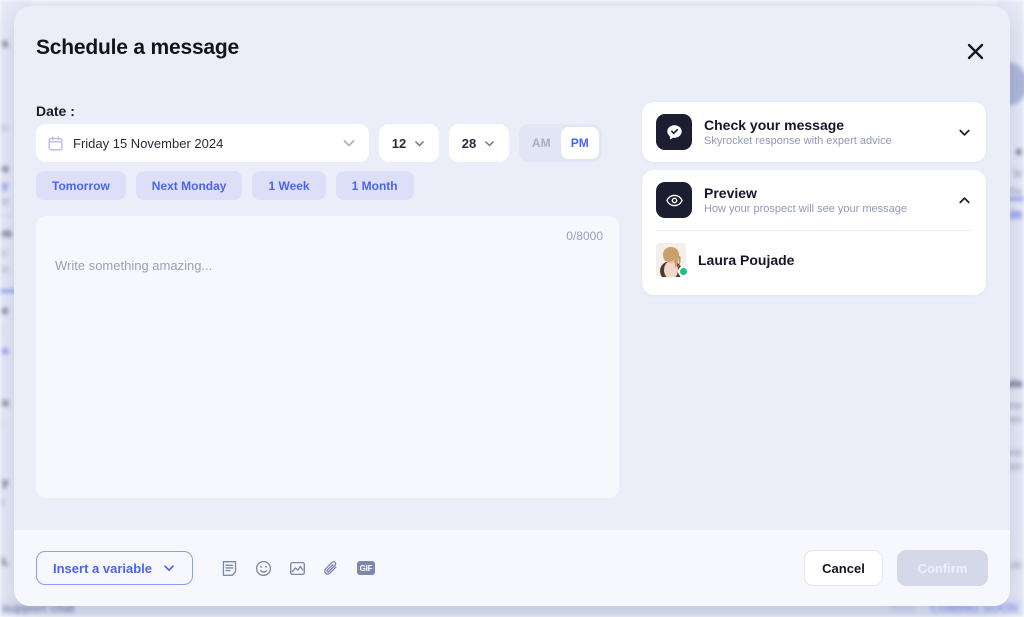 This screenshot has width=1024, height=617. I want to click on page-title: Schedule a message, so click(138, 47).